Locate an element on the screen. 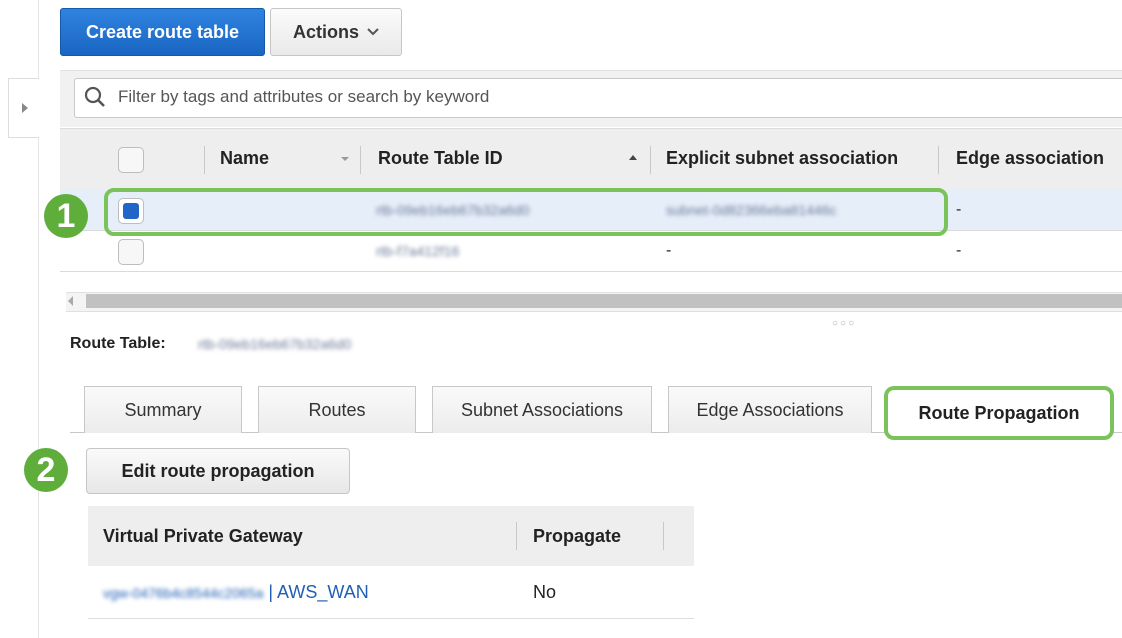  step2-number: 2 is located at coordinates (46, 469).